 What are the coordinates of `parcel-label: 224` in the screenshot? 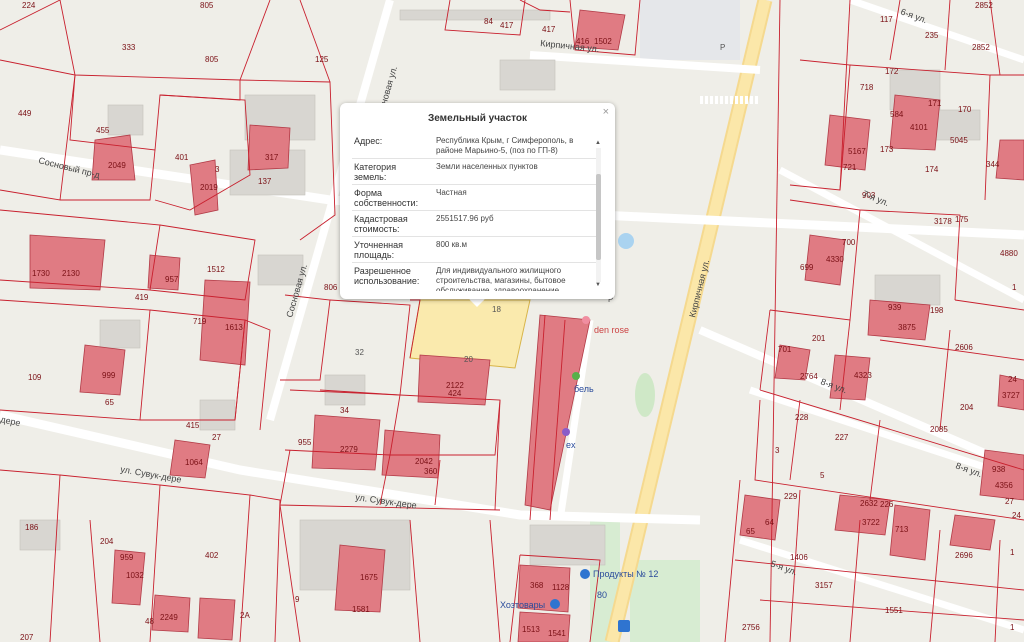 It's located at (29, 5).